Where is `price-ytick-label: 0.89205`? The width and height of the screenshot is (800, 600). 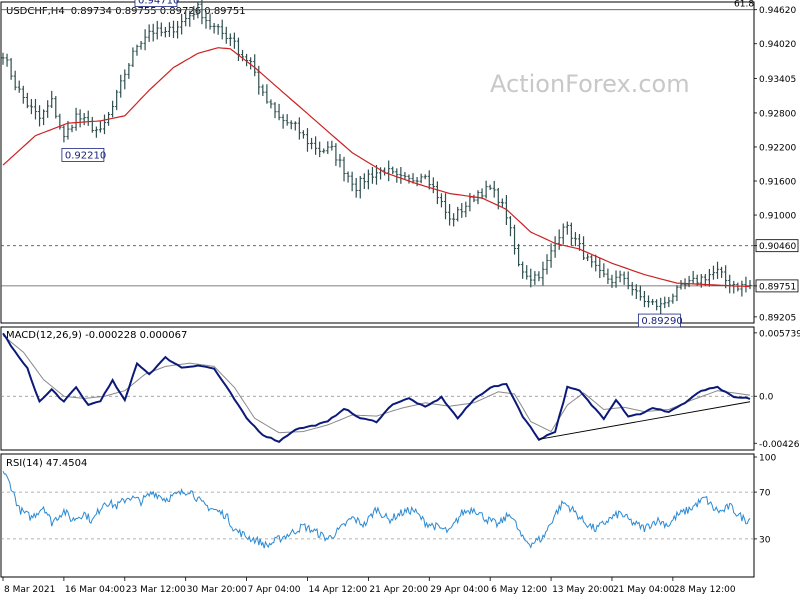 price-ytick-label: 0.89205 is located at coordinates (777, 318).